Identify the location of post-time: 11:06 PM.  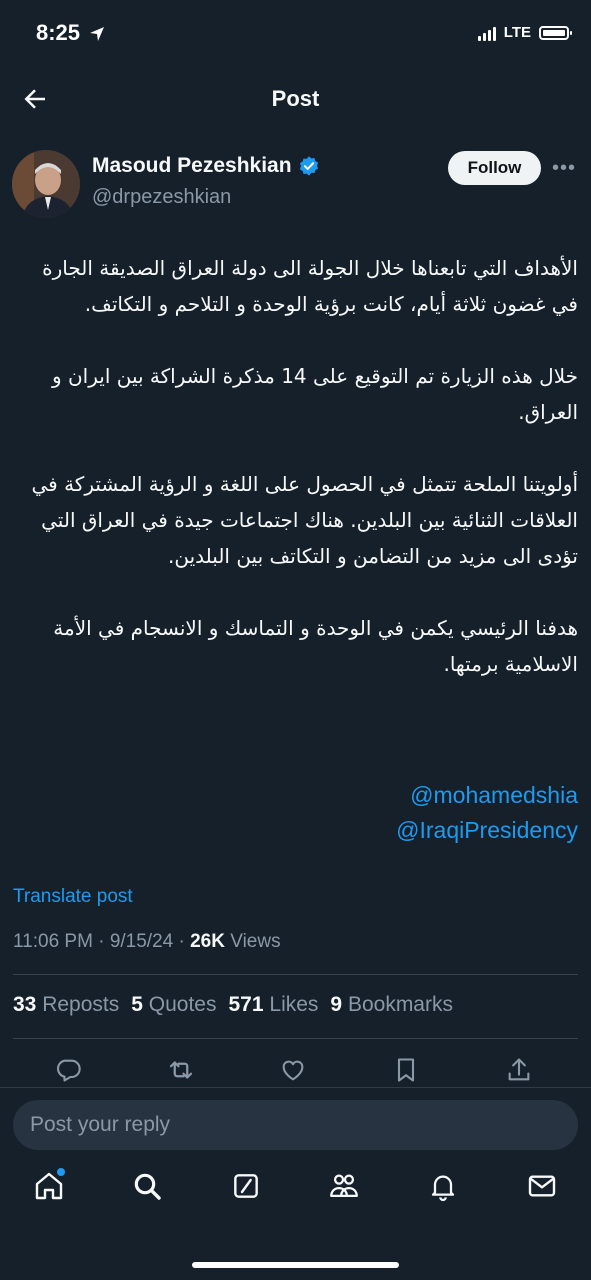
(53, 941).